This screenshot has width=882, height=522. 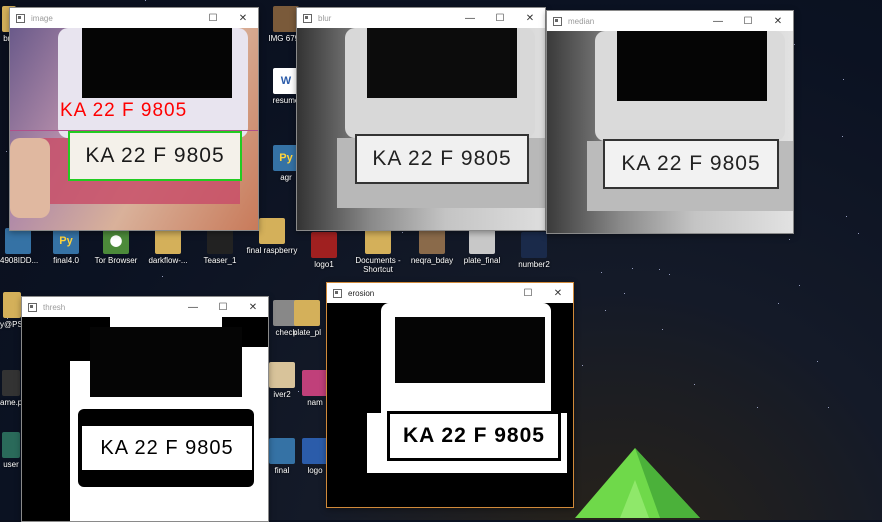 I want to click on folder-shortcut-icon, so click(x=378, y=241).